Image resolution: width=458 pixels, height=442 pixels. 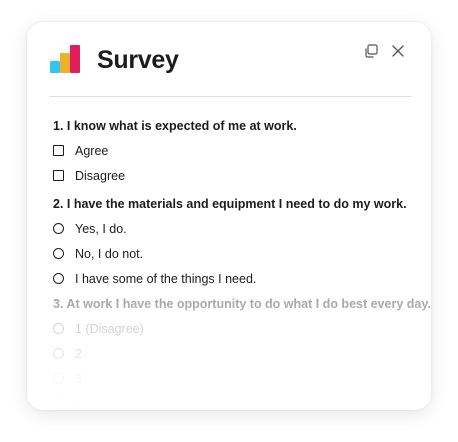 What do you see at coordinates (230, 96) in the screenshot?
I see `header-divider` at bounding box center [230, 96].